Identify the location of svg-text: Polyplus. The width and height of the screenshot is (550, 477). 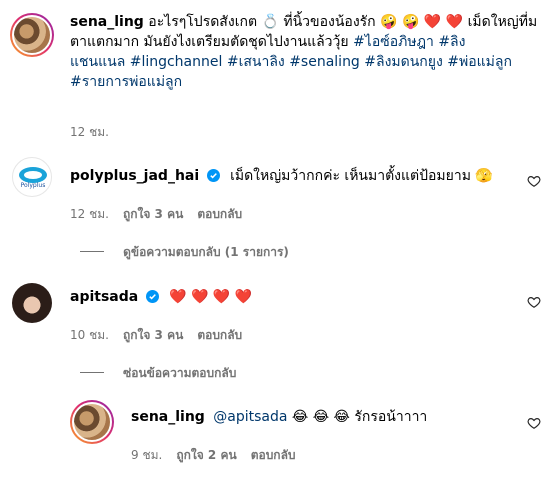
(33, 185).